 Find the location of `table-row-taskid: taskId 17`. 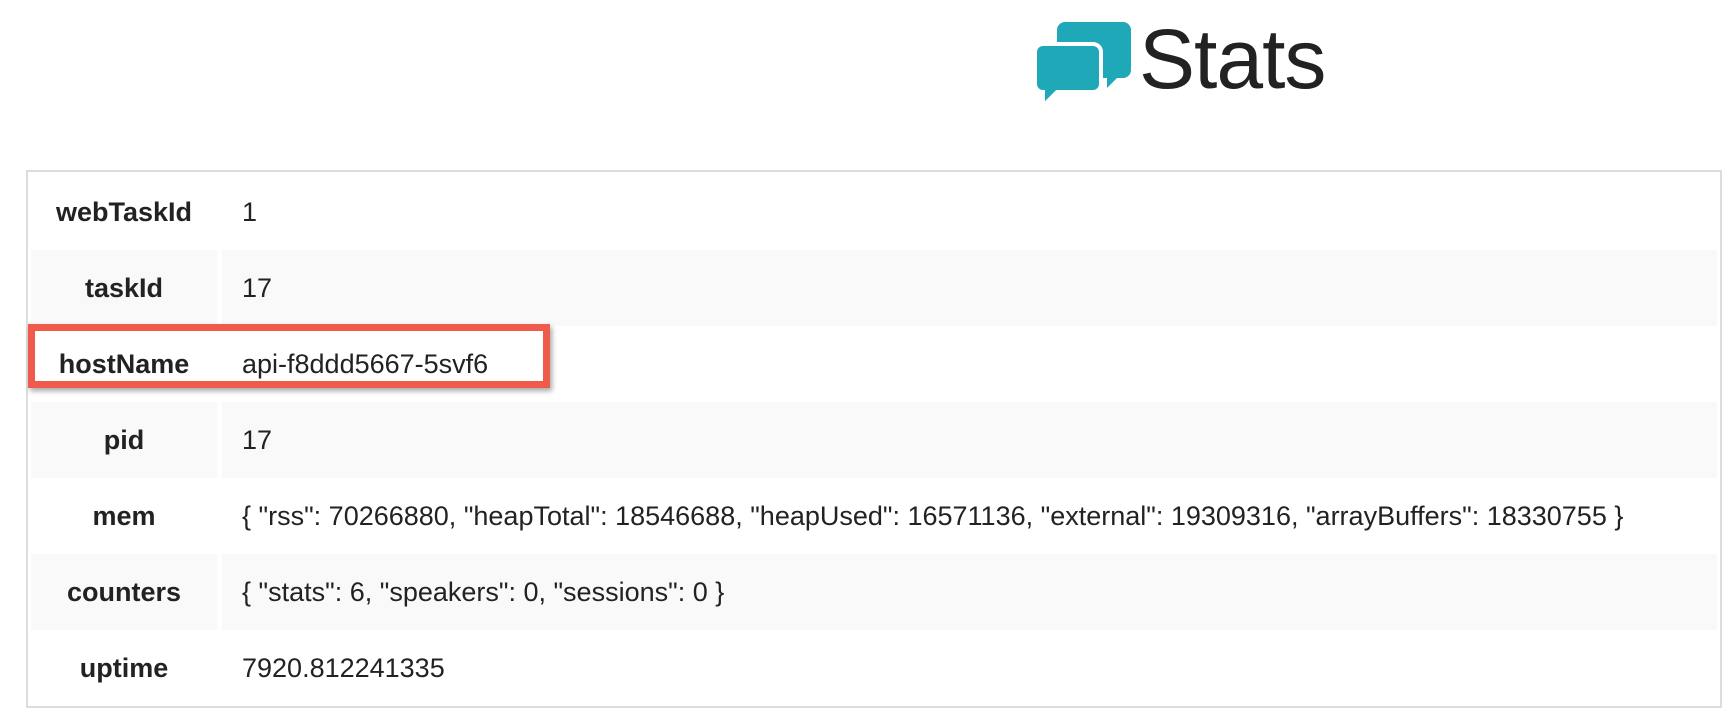

table-row-taskid: taskId 17 is located at coordinates (874, 288).